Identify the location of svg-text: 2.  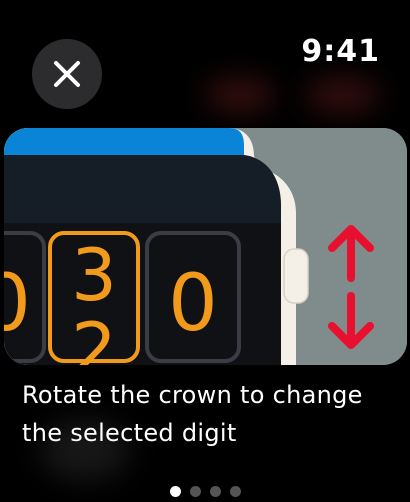
(94, 336).